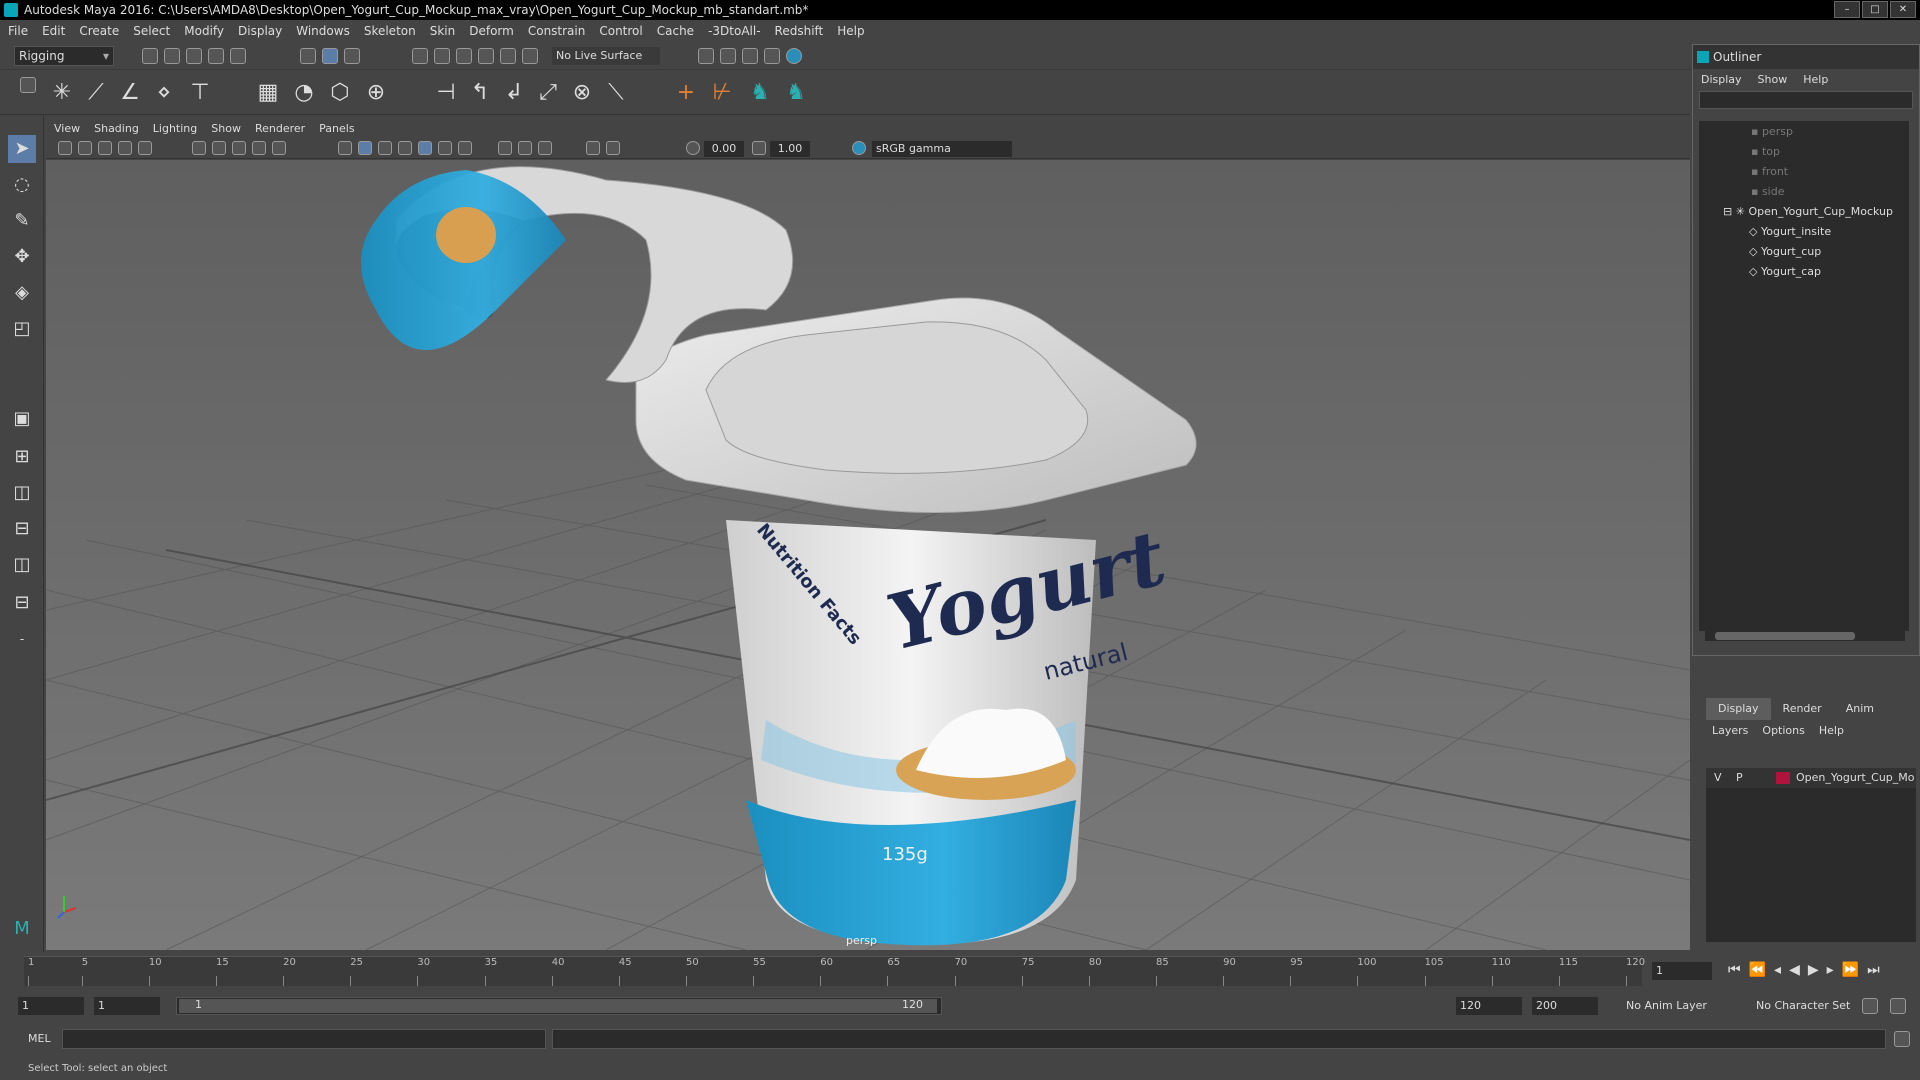 Image resolution: width=1920 pixels, height=1080 pixels. I want to click on parent-constraint-icon: ⊗, so click(582, 93).